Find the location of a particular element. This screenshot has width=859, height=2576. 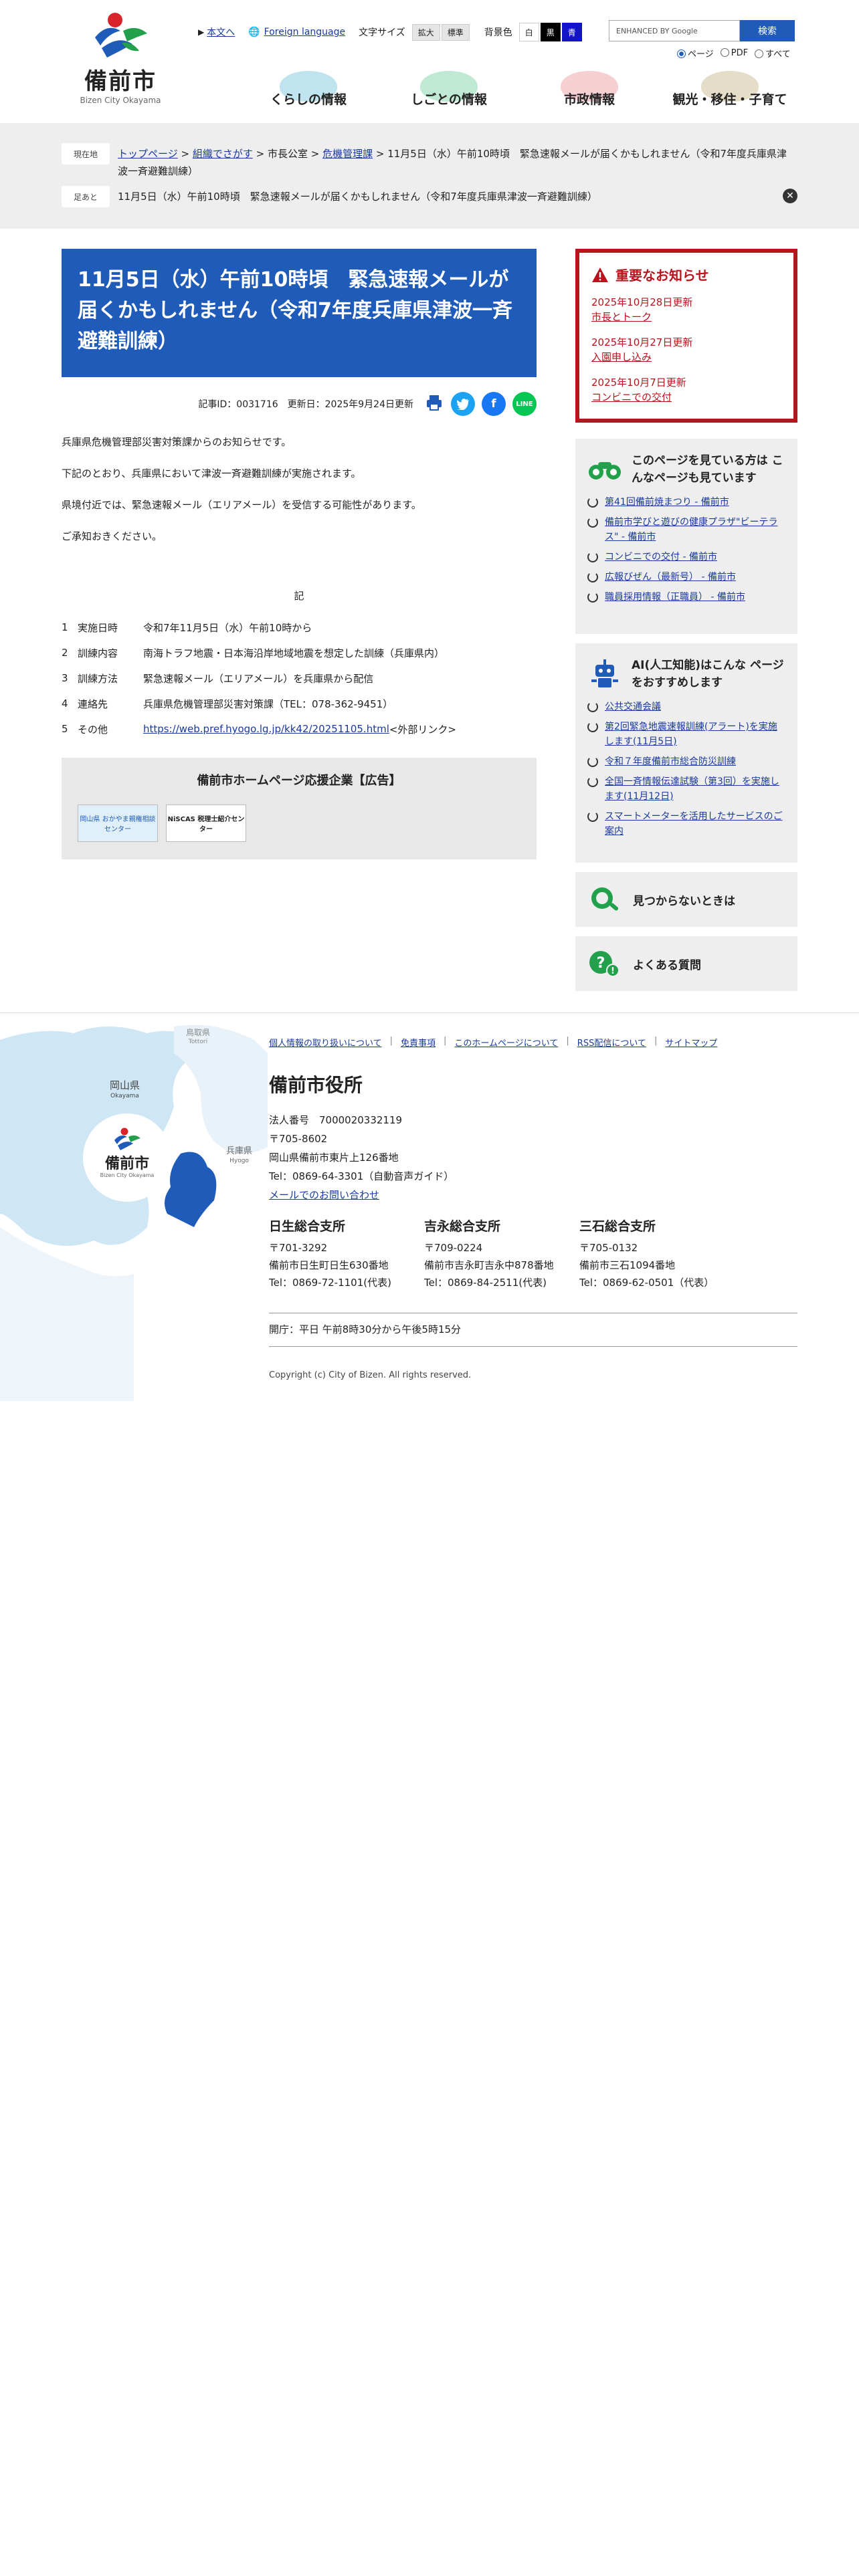

scope-page-radio: ページ is located at coordinates (696, 54).